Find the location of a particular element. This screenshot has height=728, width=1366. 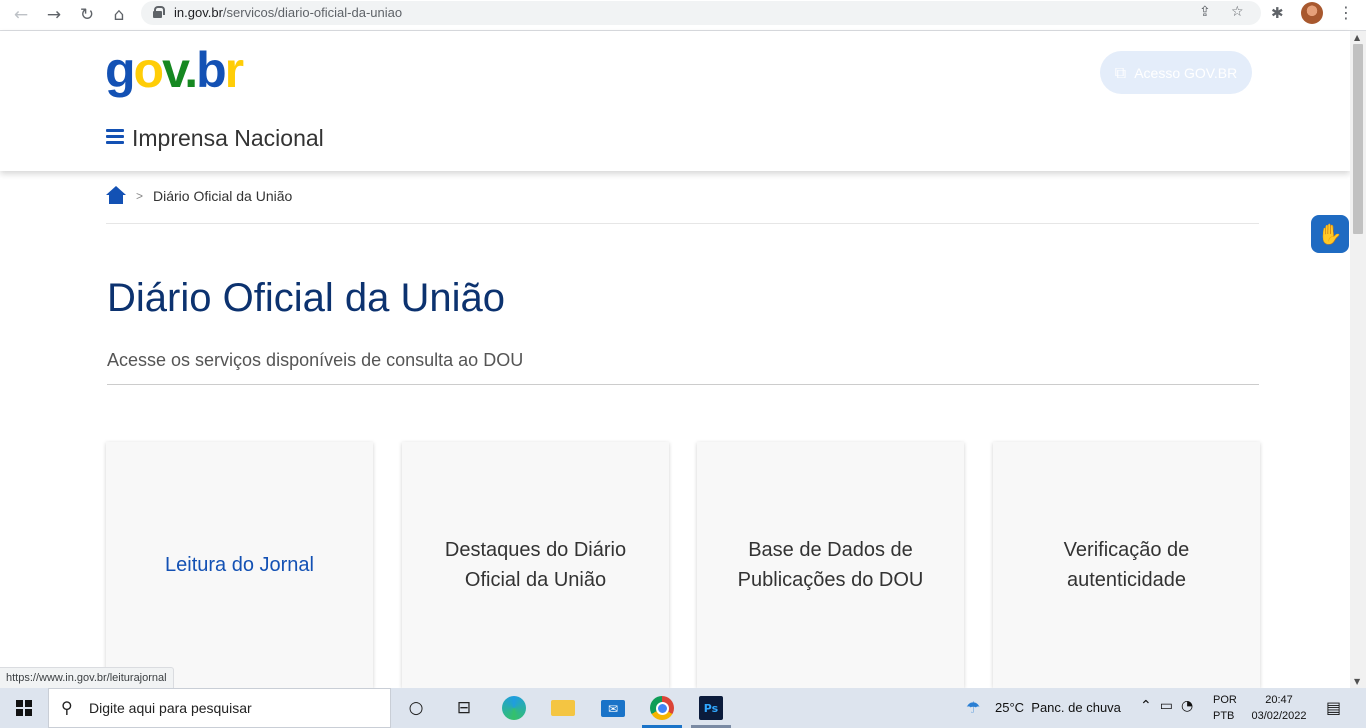

taskbar-search: ⚲ Digite aqui para pesquisar is located at coordinates (219, 708).